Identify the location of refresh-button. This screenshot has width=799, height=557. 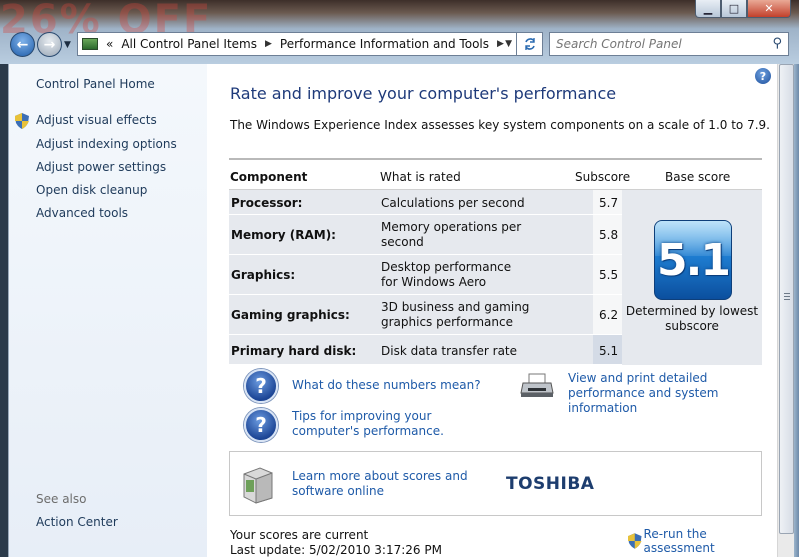
(530, 44).